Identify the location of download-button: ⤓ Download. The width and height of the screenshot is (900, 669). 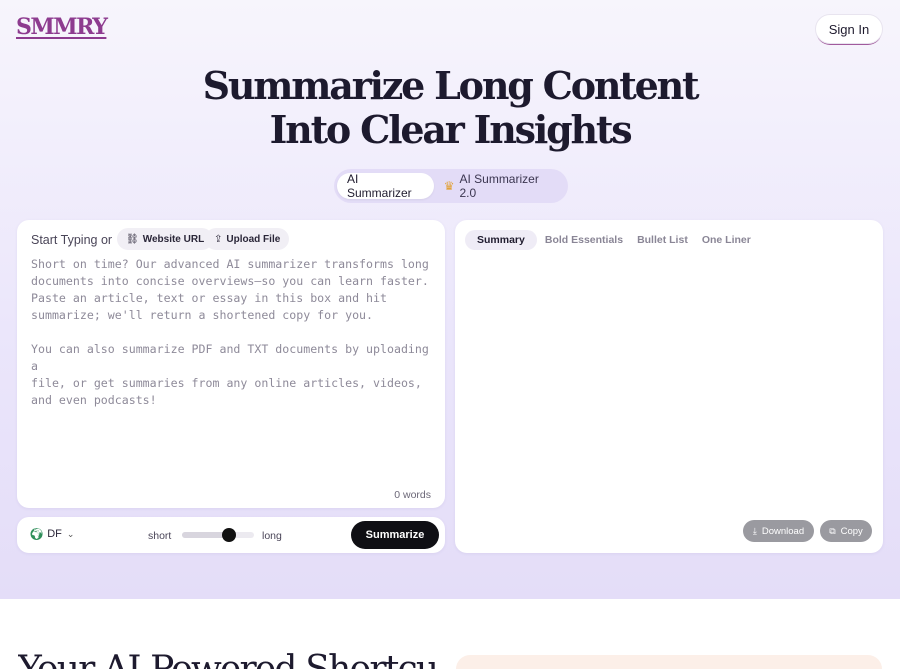
(778, 531).